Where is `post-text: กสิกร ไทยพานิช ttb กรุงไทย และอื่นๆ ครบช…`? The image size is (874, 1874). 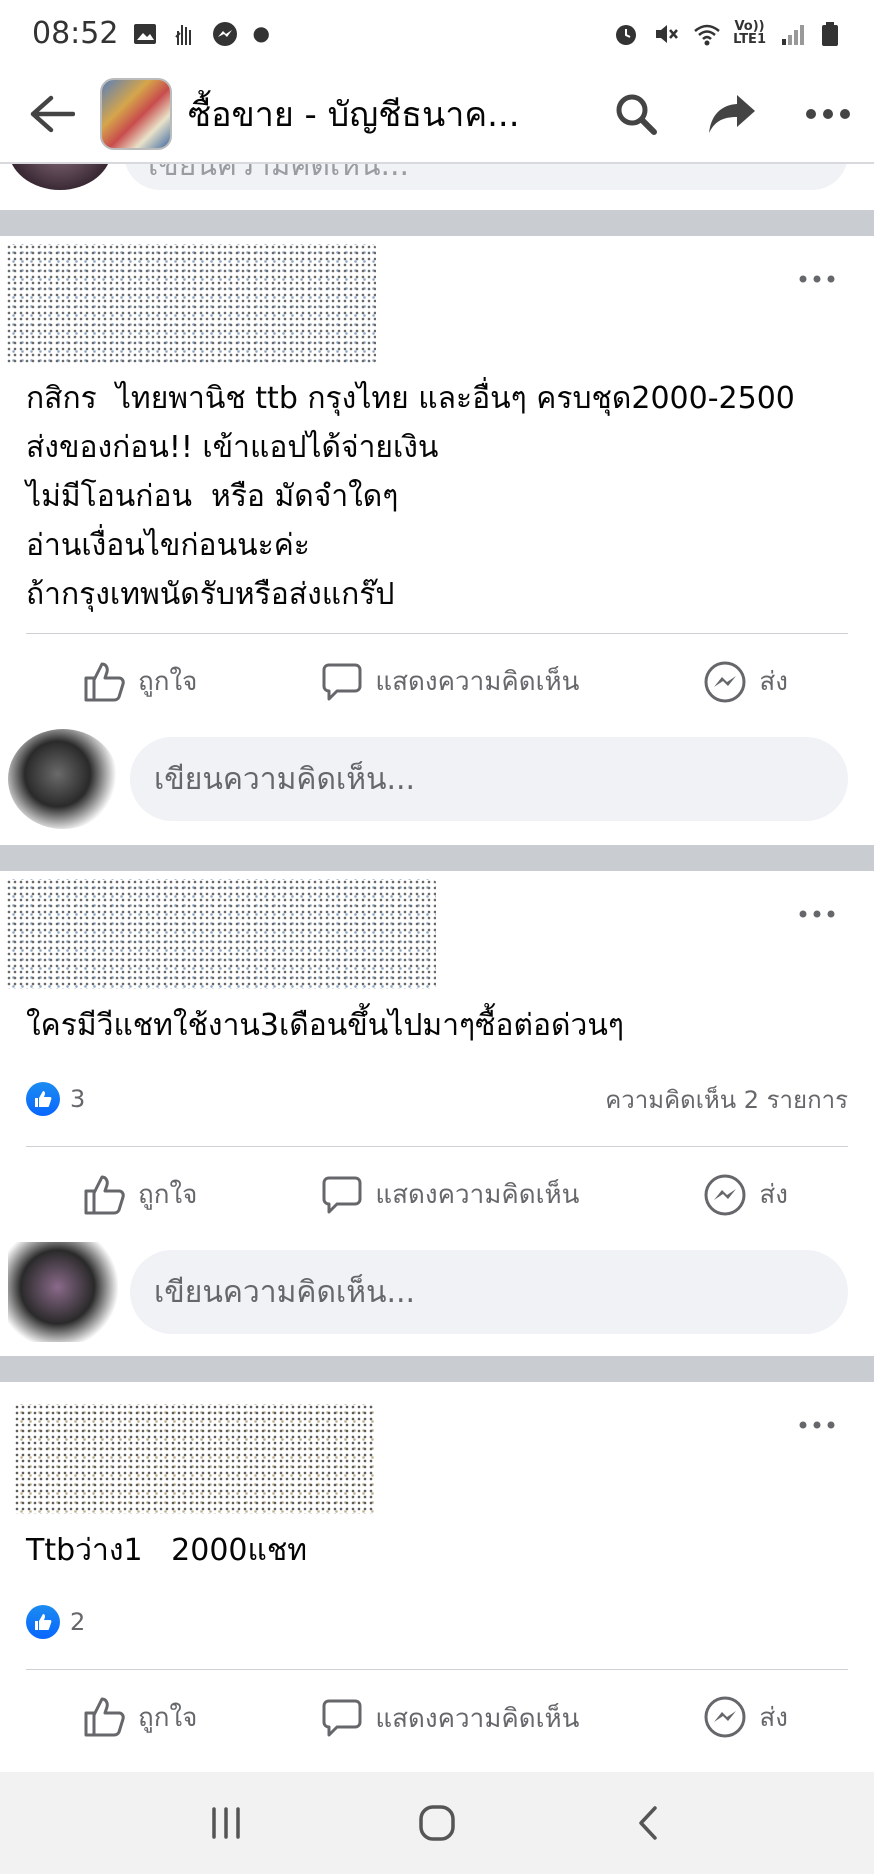 post-text: กสิกร ไทยพานิช ttb กรุงไทย และอื่นๆ ครบช… is located at coordinates (410, 496).